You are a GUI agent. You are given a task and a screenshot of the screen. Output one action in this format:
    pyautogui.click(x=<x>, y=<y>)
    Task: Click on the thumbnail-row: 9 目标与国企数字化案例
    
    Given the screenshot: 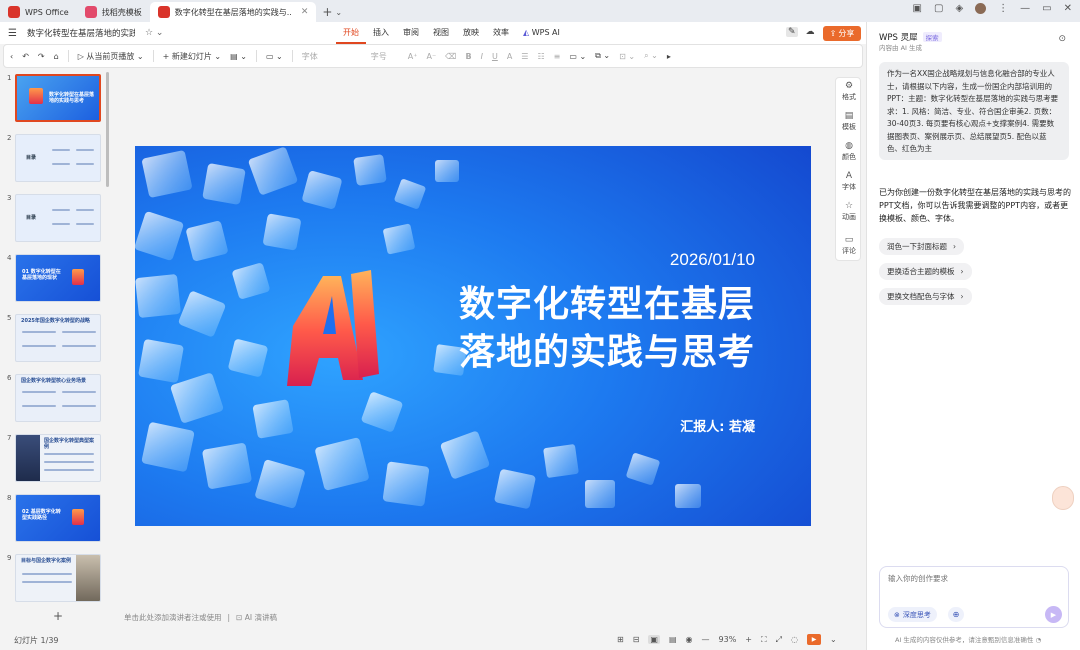 What is the action you would take?
    pyautogui.click(x=56, y=578)
    